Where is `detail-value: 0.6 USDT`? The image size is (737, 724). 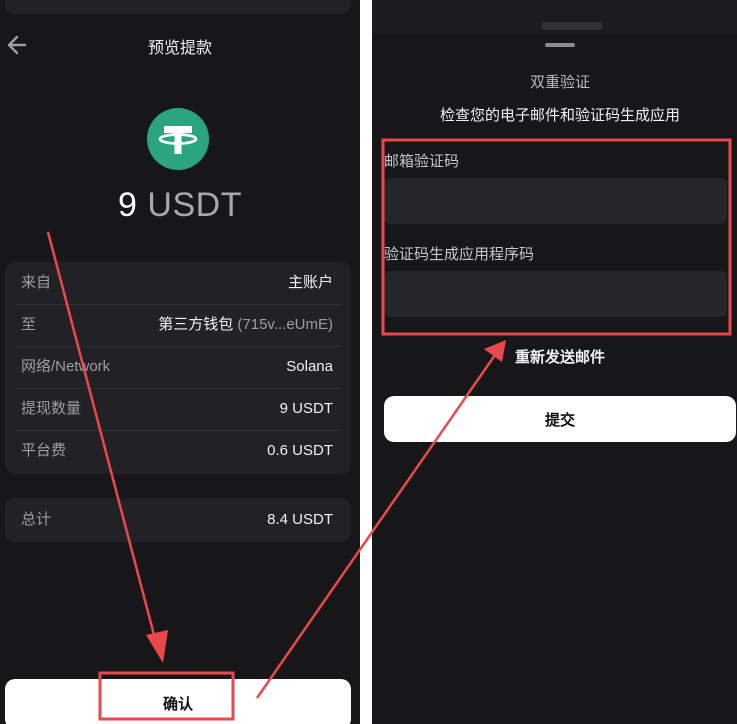
detail-value: 0.6 USDT is located at coordinates (300, 450).